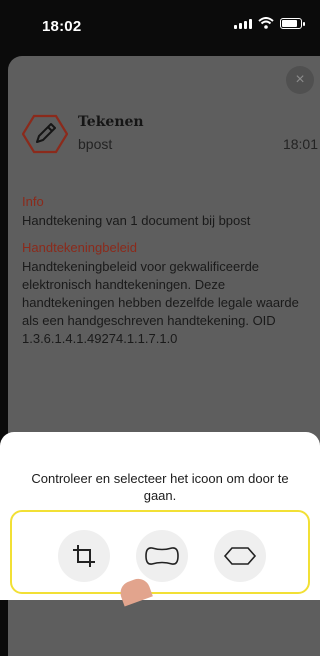 Image resolution: width=320 pixels, height=656 pixels. I want to click on hexagon-icon, so click(240, 556).